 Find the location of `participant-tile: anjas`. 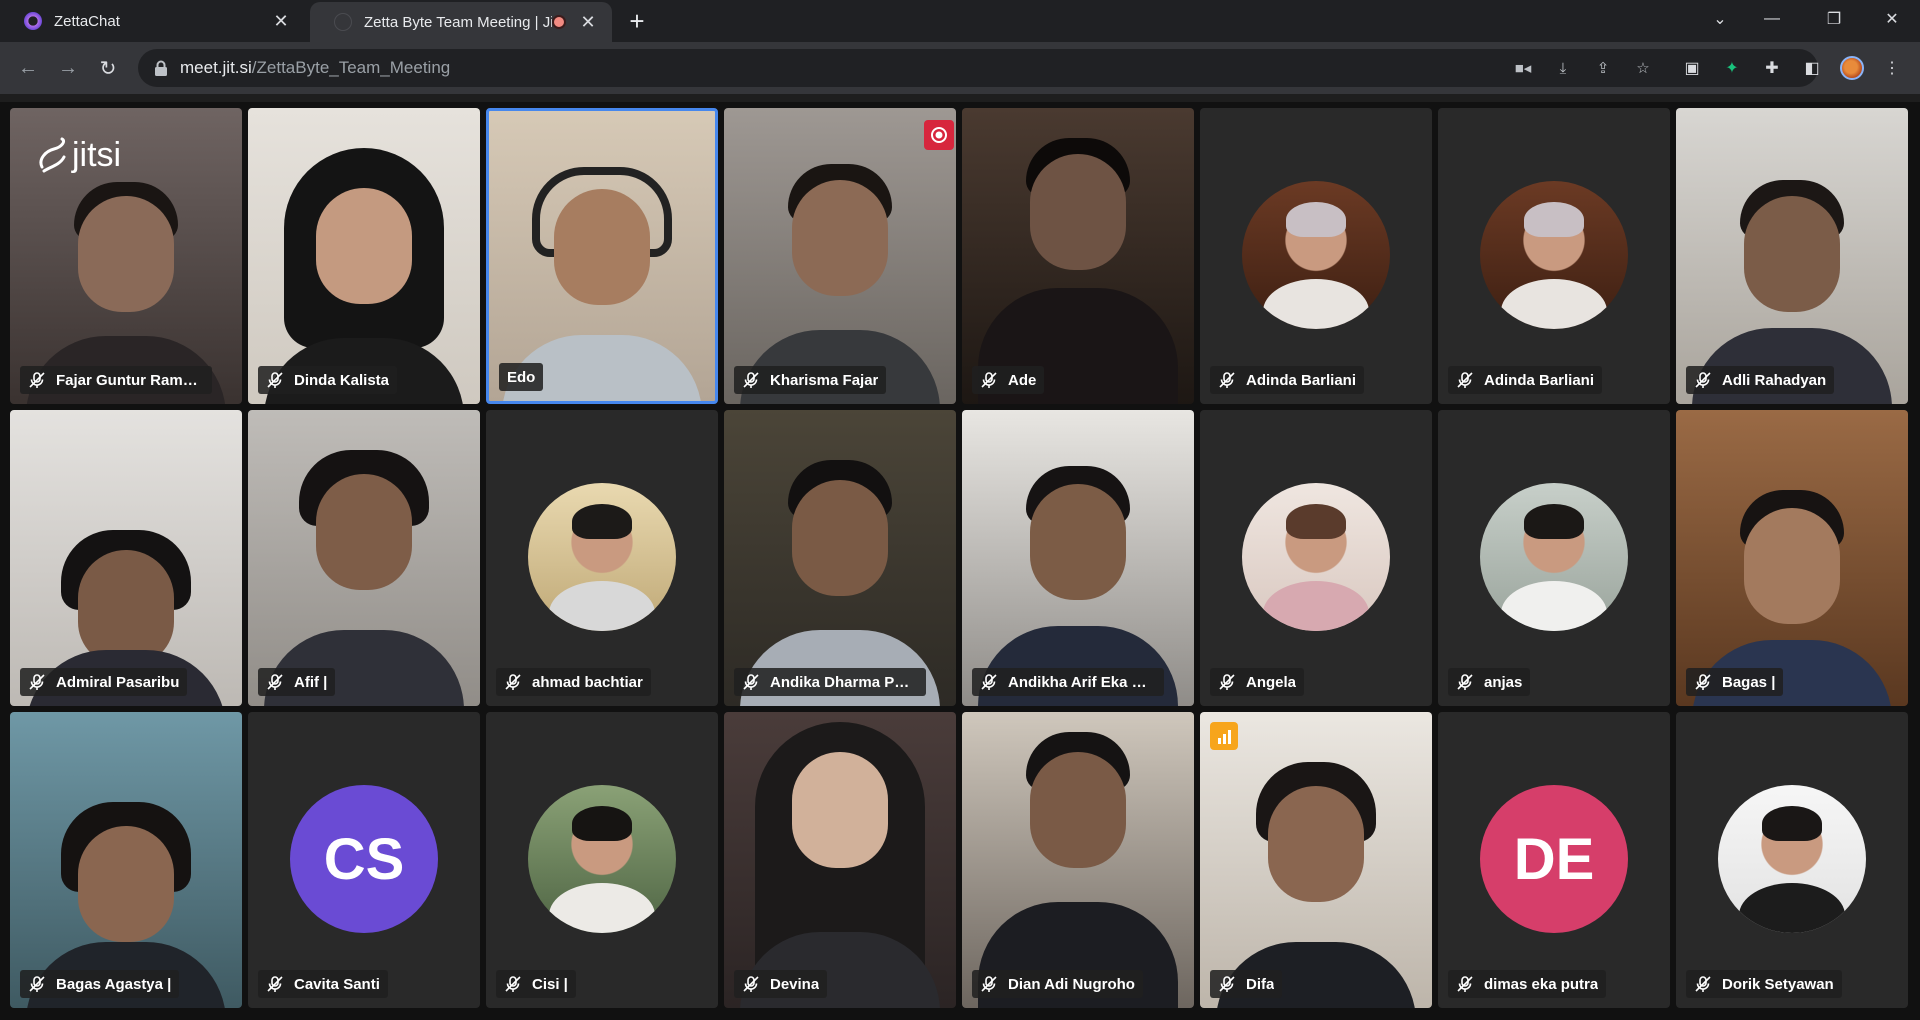

participant-tile: anjas is located at coordinates (1554, 558).